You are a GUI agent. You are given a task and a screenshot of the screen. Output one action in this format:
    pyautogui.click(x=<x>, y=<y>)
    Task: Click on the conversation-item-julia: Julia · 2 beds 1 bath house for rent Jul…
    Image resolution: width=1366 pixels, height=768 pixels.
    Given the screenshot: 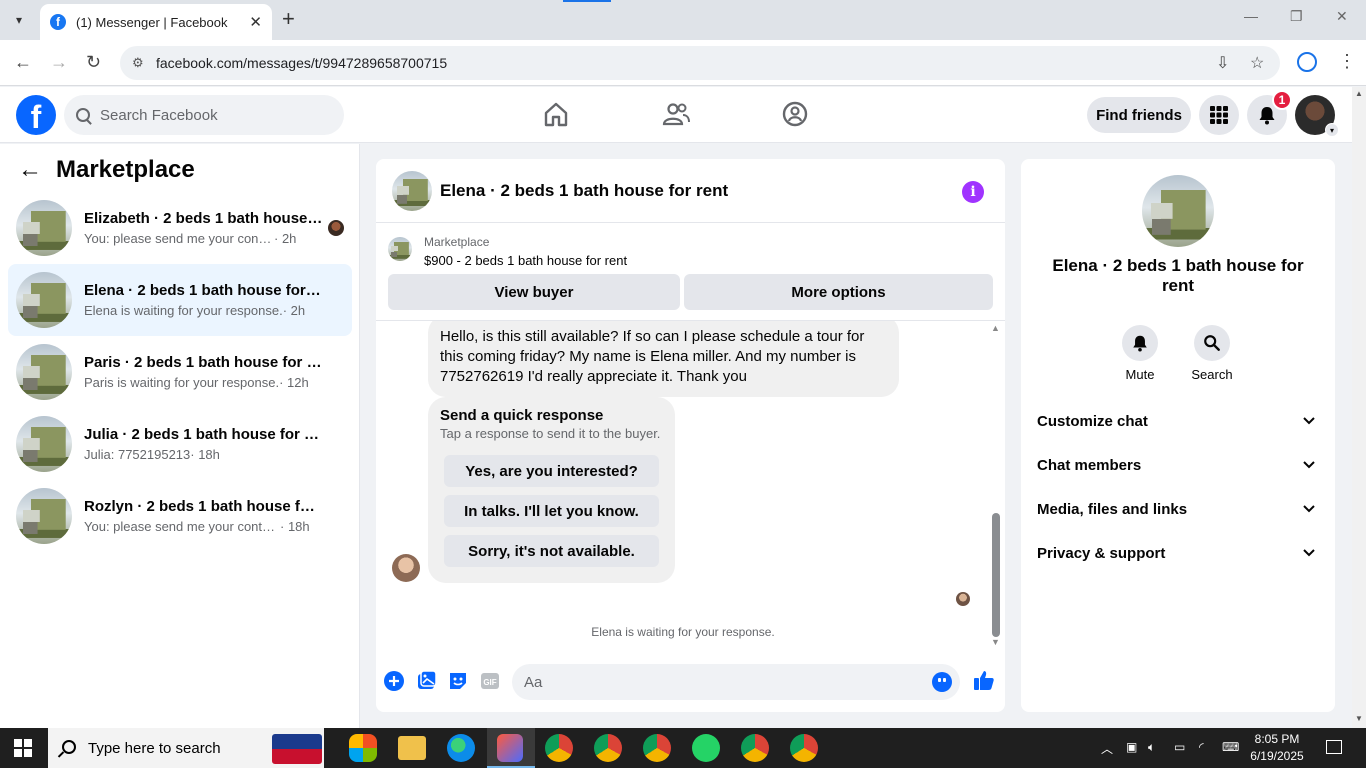 What is the action you would take?
    pyautogui.click(x=180, y=444)
    